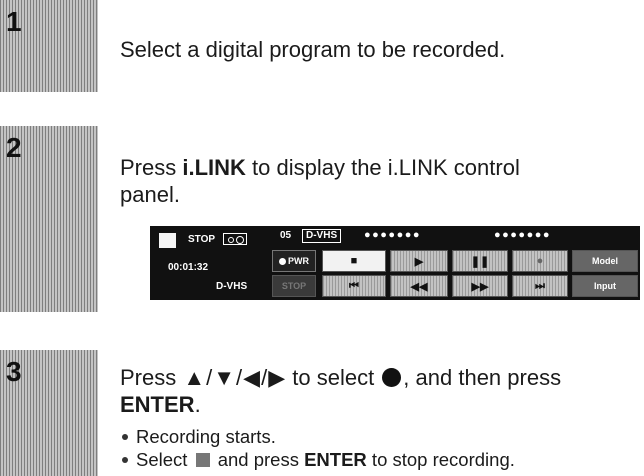  Describe the element at coordinates (258, 459) in the screenshot. I see `bullet-2-mid: and press` at that location.